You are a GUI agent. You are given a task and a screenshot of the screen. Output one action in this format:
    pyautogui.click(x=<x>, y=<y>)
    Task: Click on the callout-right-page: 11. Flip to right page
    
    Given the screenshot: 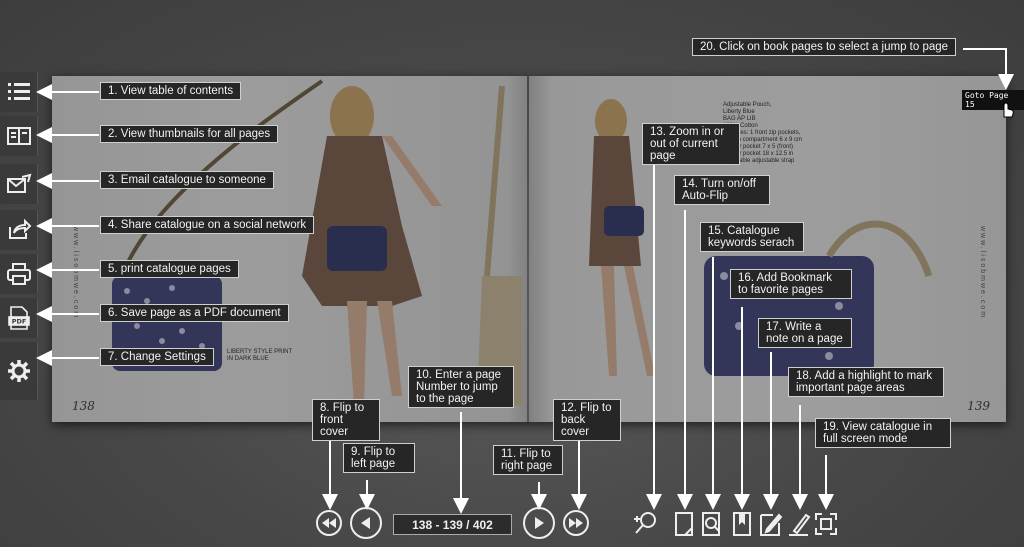 What is the action you would take?
    pyautogui.click(x=528, y=460)
    